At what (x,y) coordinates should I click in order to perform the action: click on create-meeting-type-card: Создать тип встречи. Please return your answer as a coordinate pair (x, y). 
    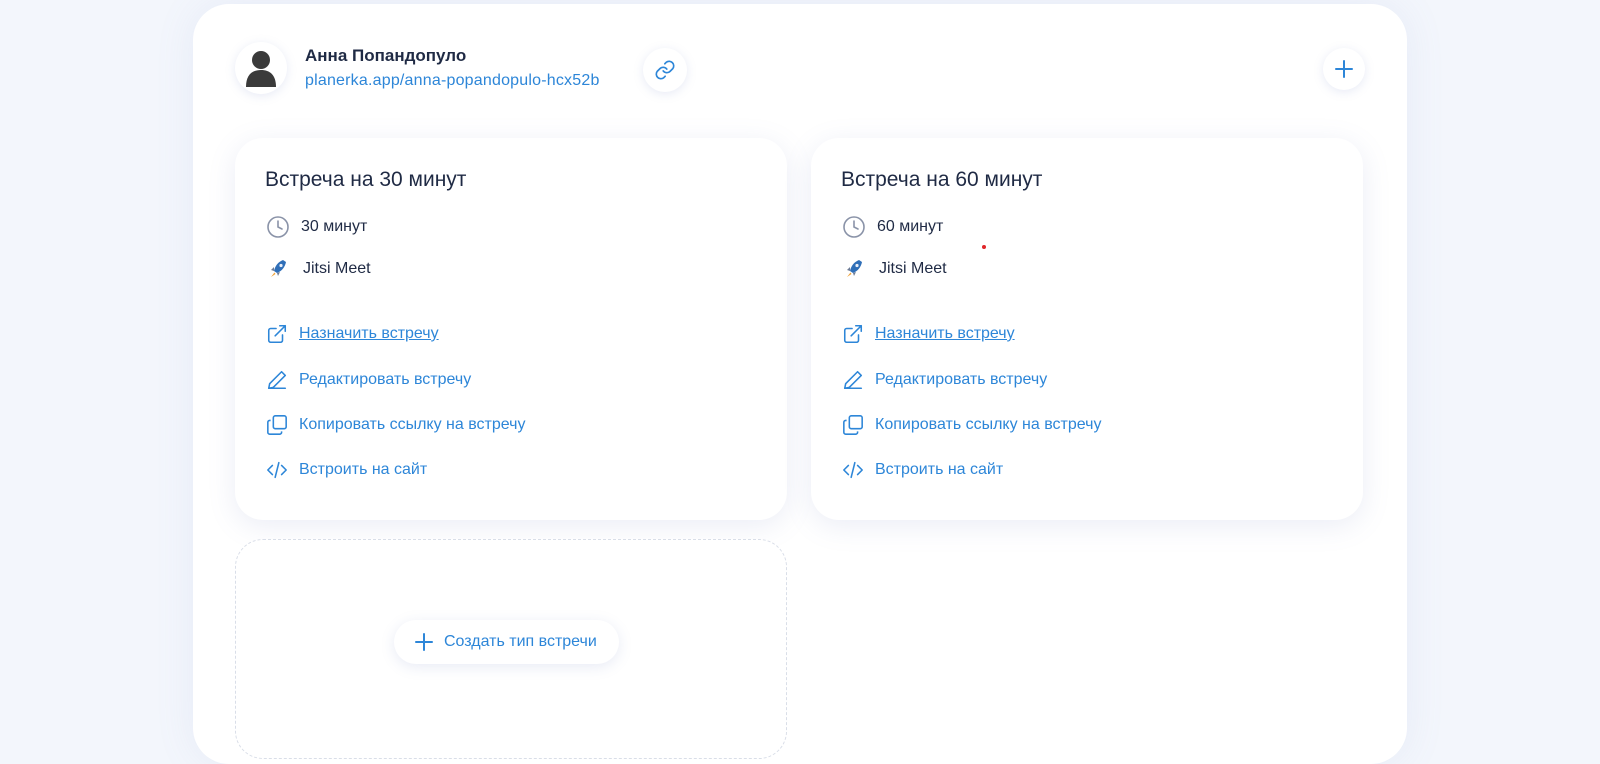
    Looking at the image, I should click on (511, 649).